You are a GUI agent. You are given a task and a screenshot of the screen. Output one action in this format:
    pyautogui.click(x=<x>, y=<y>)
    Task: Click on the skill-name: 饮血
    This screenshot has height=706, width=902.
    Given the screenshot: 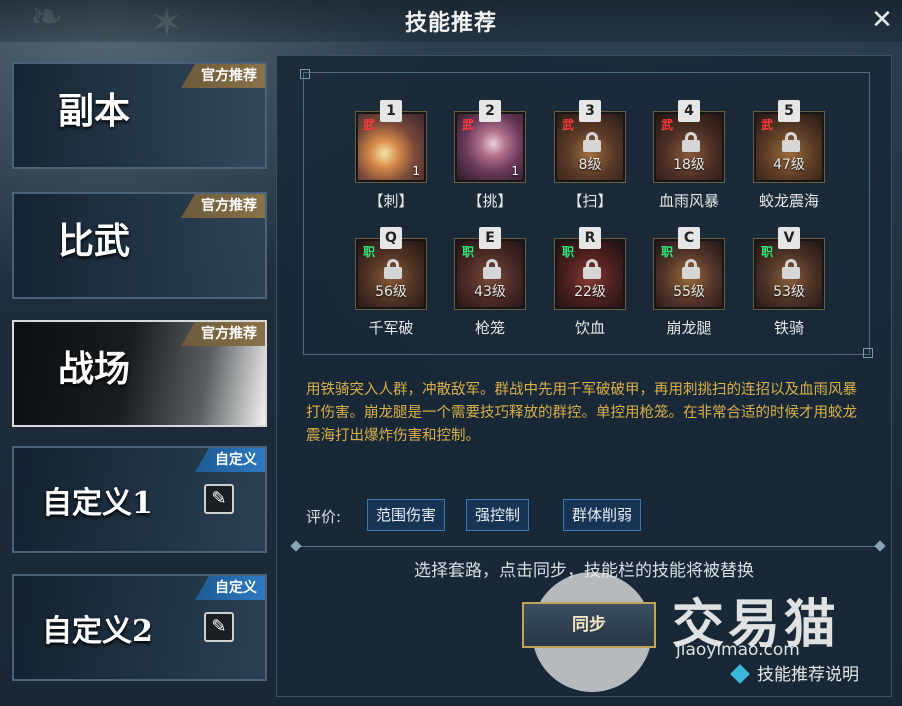 What is the action you would take?
    pyautogui.click(x=589, y=328)
    